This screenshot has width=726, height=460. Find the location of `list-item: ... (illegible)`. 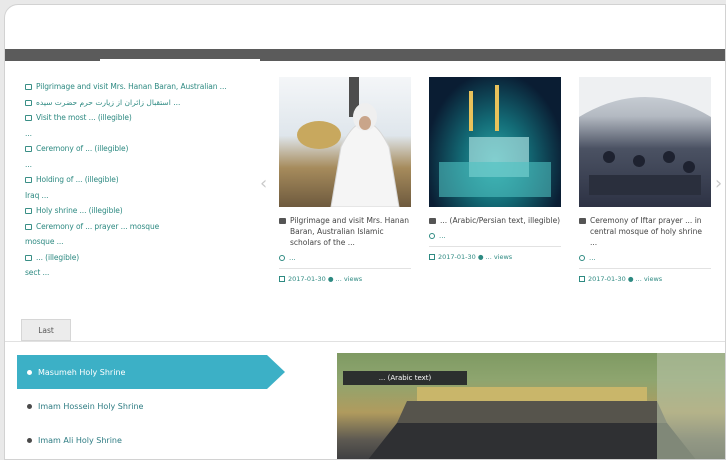

list-item: ... (illegible) is located at coordinates (132, 258).